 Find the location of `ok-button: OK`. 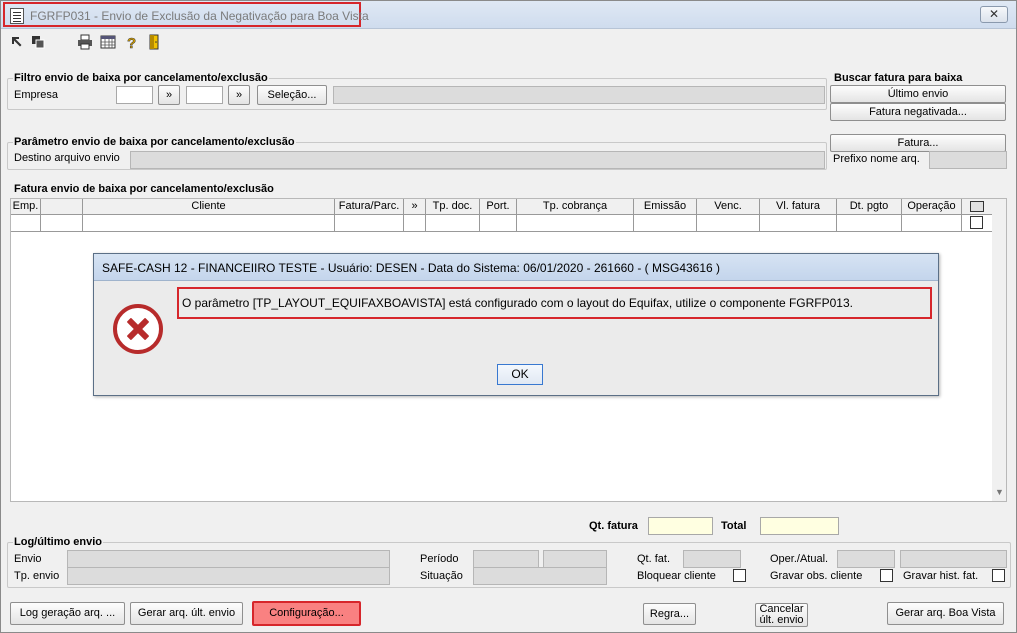

ok-button: OK is located at coordinates (520, 374).